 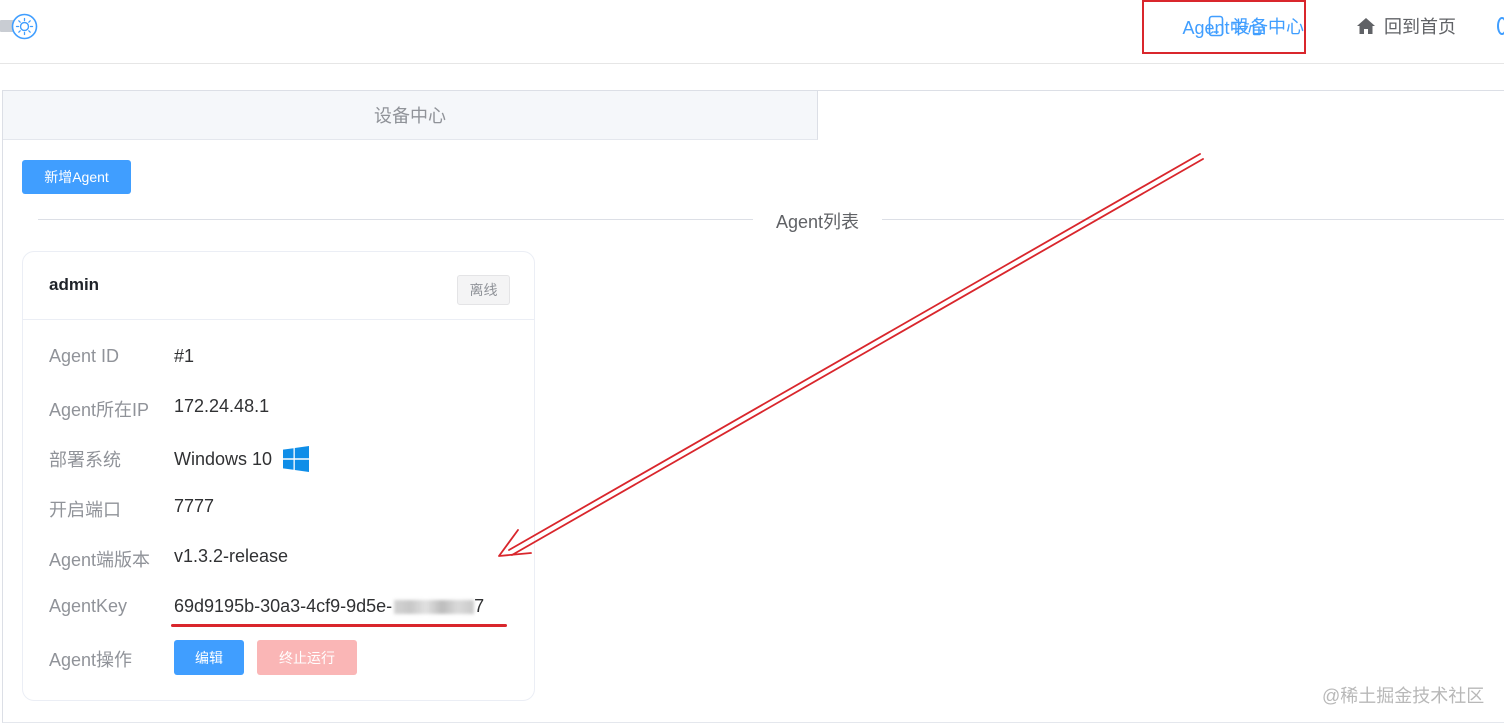 I want to click on agent-key-tail: 7, so click(x=479, y=606).